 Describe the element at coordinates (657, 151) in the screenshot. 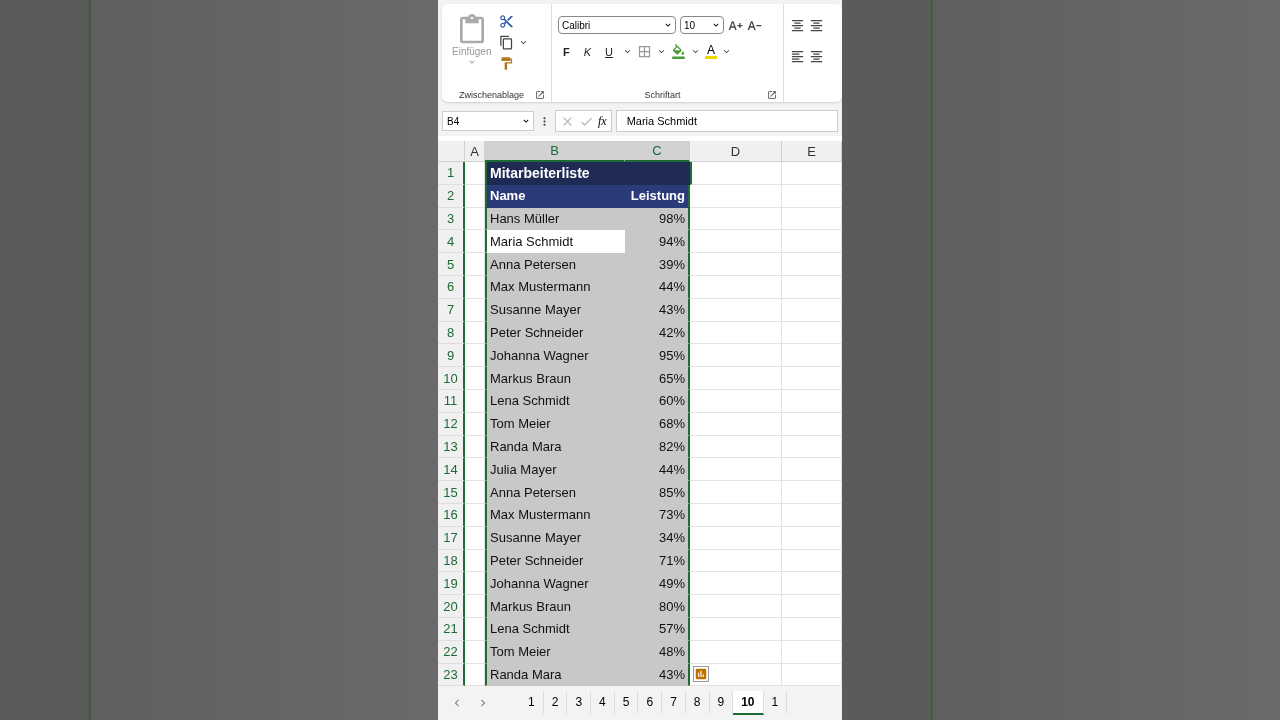

I see `column-header: C` at that location.